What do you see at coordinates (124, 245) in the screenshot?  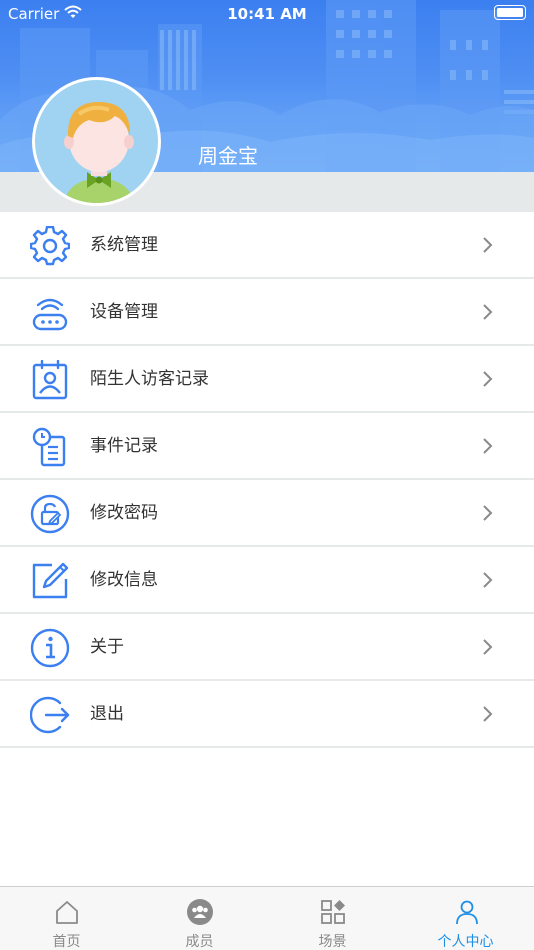 I see `menu-item-label: 系统管理` at bounding box center [124, 245].